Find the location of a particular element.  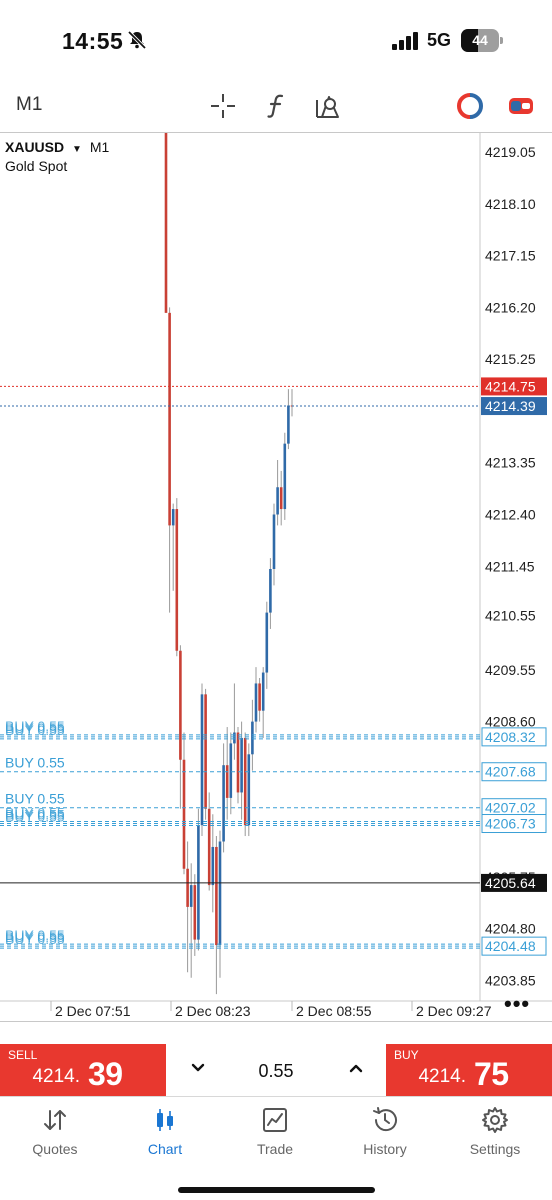

price-axis-label: 4218.10 is located at coordinates (510, 204).